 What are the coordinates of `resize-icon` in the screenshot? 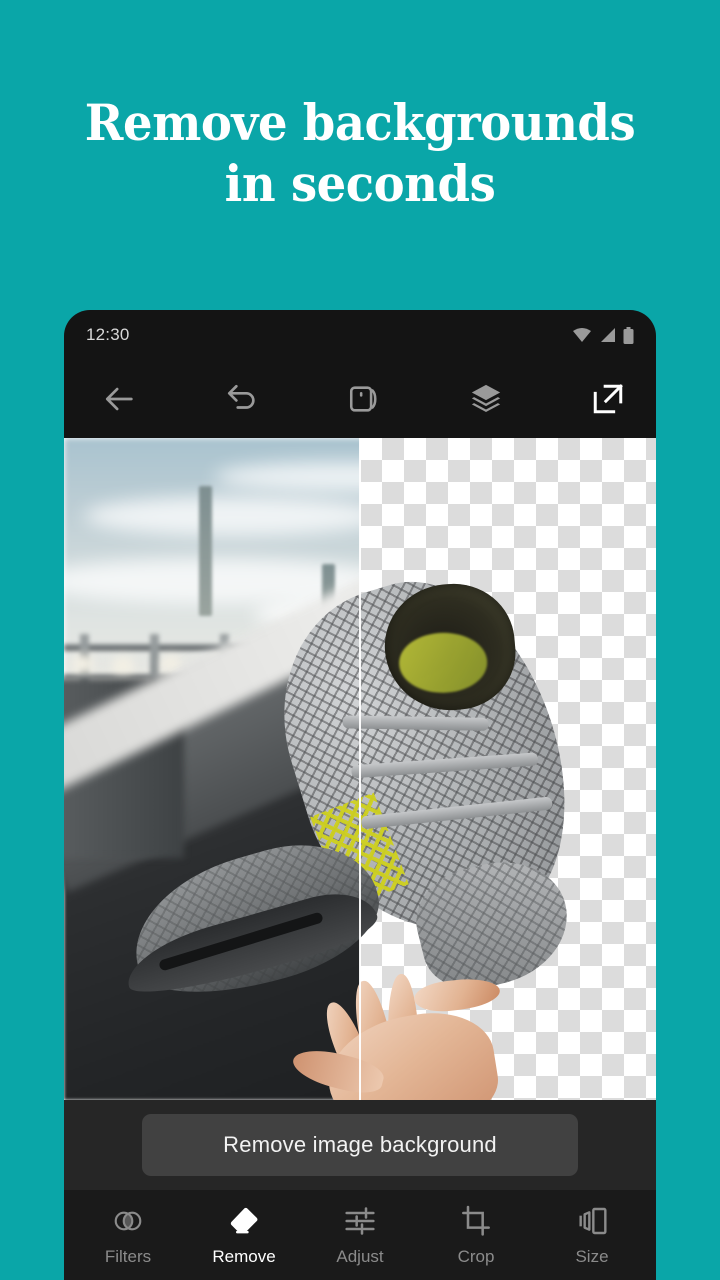 It's located at (592, 1221).